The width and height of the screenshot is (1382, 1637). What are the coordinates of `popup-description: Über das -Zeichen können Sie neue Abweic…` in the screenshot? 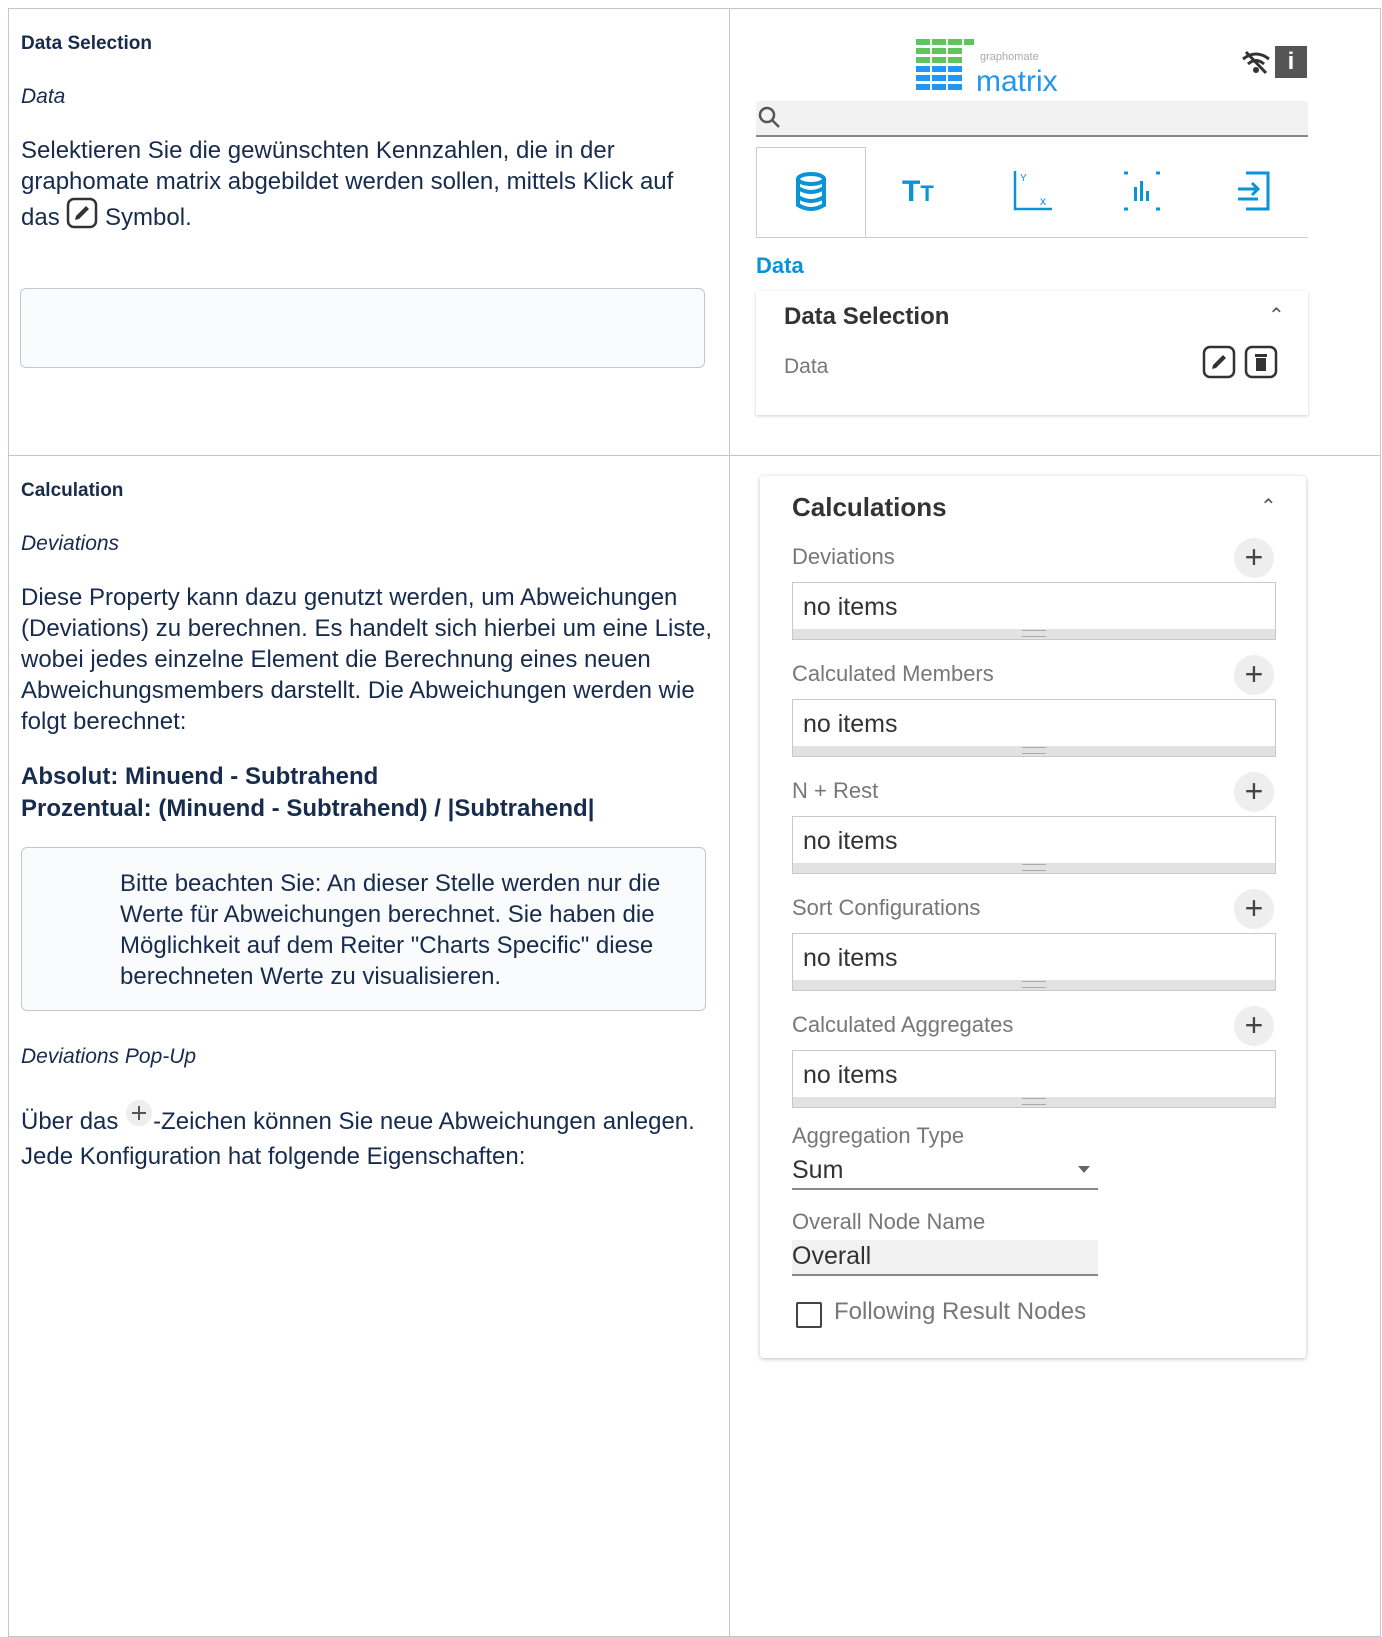 It's located at (369, 1135).